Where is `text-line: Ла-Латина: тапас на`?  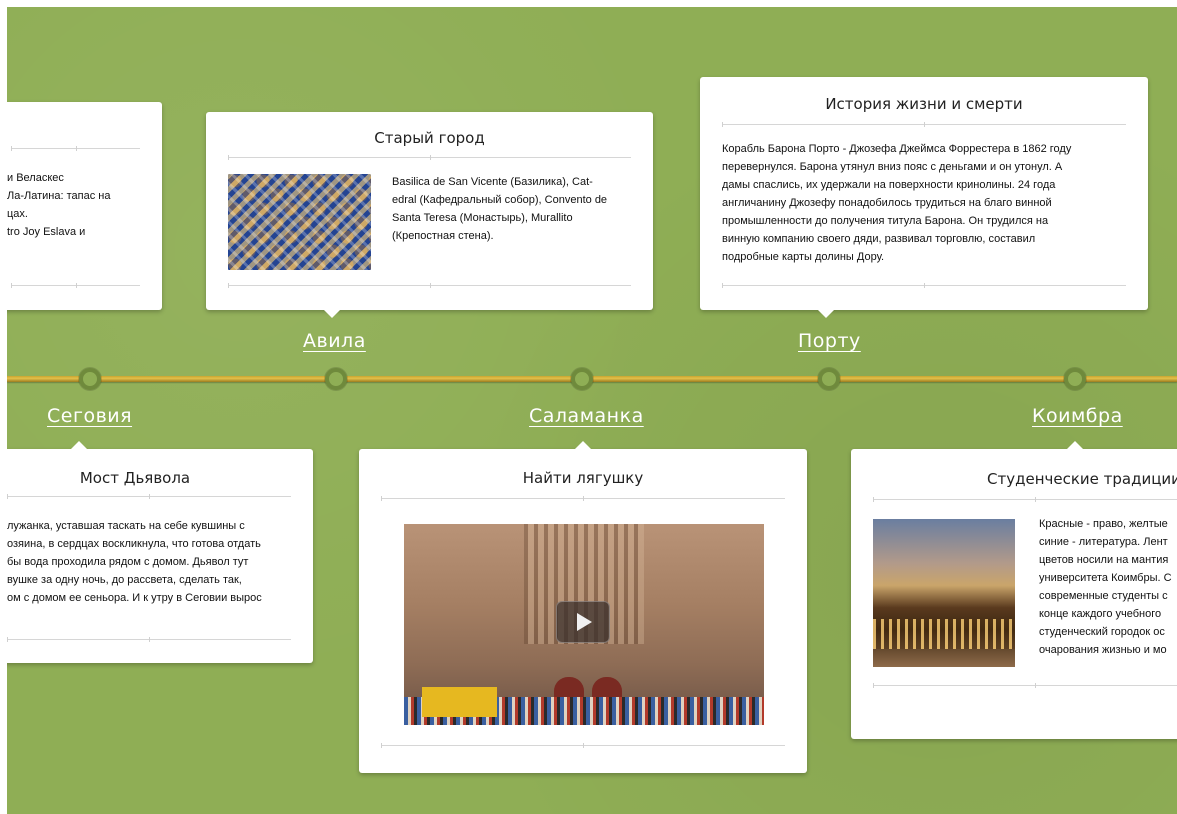
text-line: Ла-Латина: тапас на is located at coordinates (59, 196).